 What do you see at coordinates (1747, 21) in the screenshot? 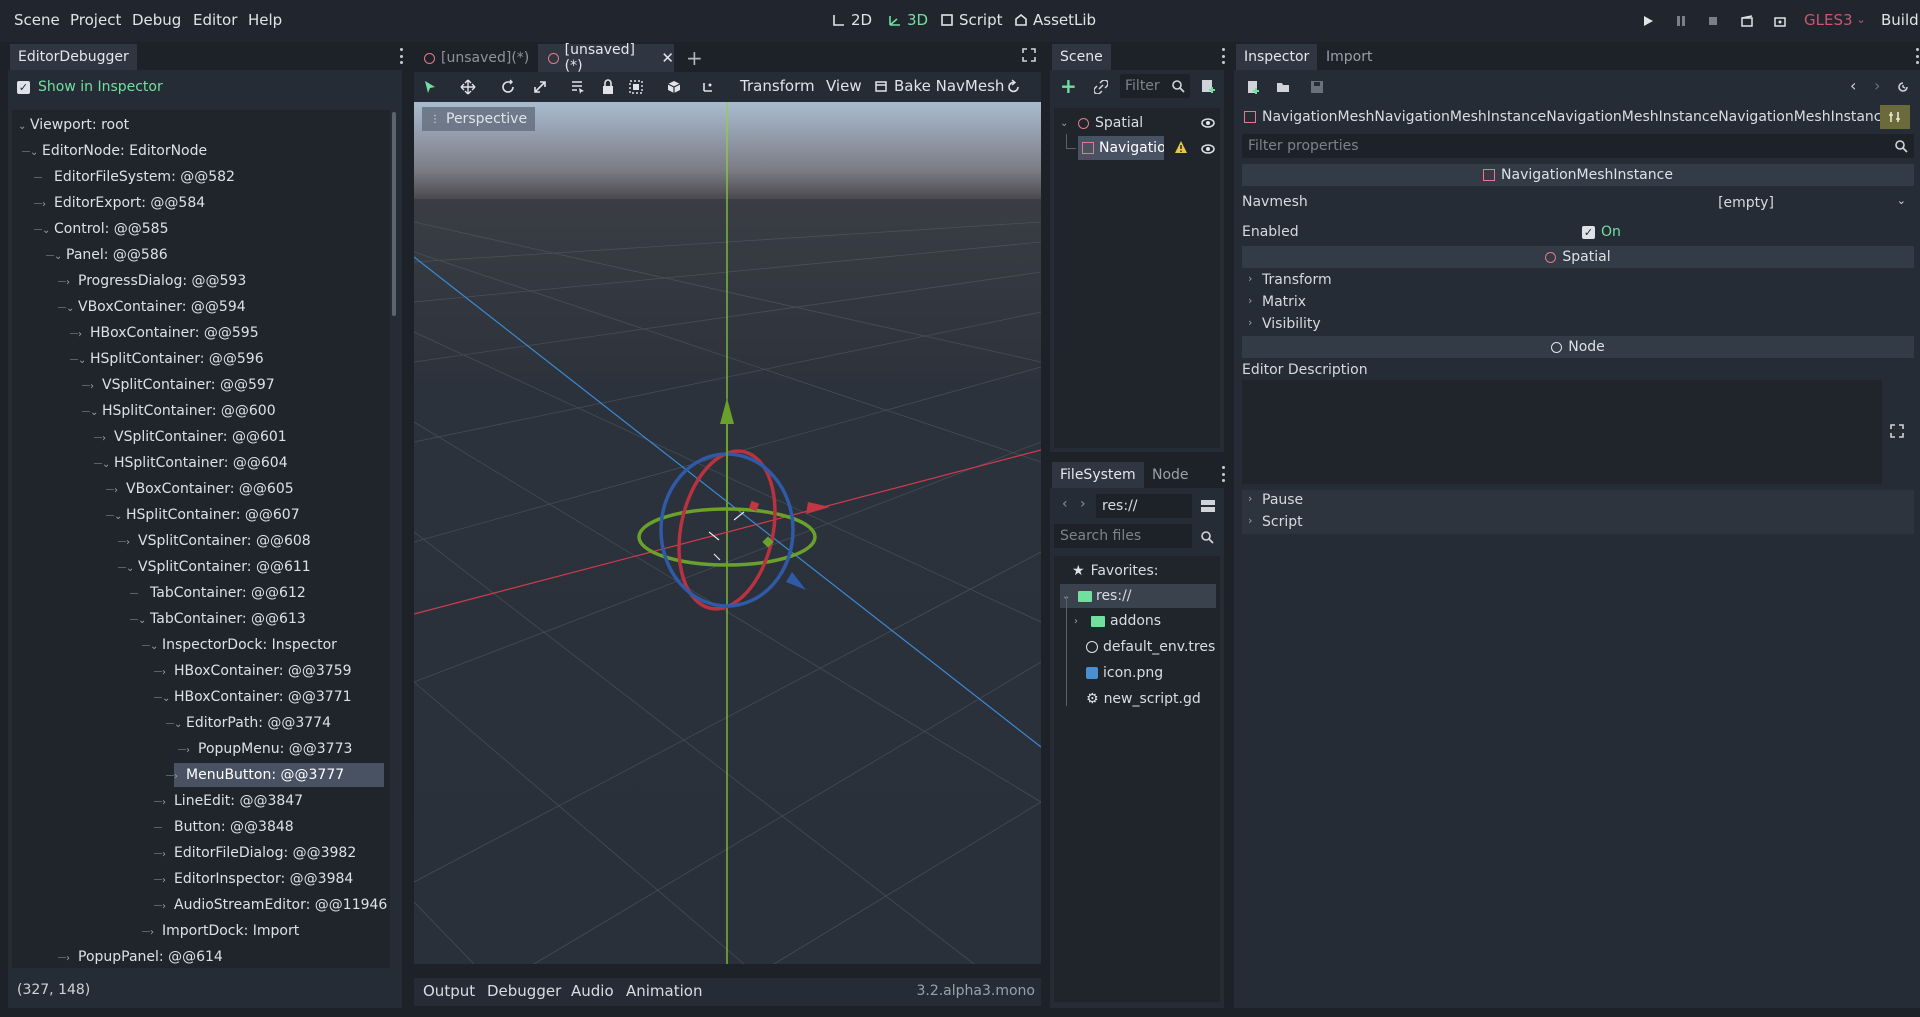
I see `play-scene-button` at bounding box center [1747, 21].